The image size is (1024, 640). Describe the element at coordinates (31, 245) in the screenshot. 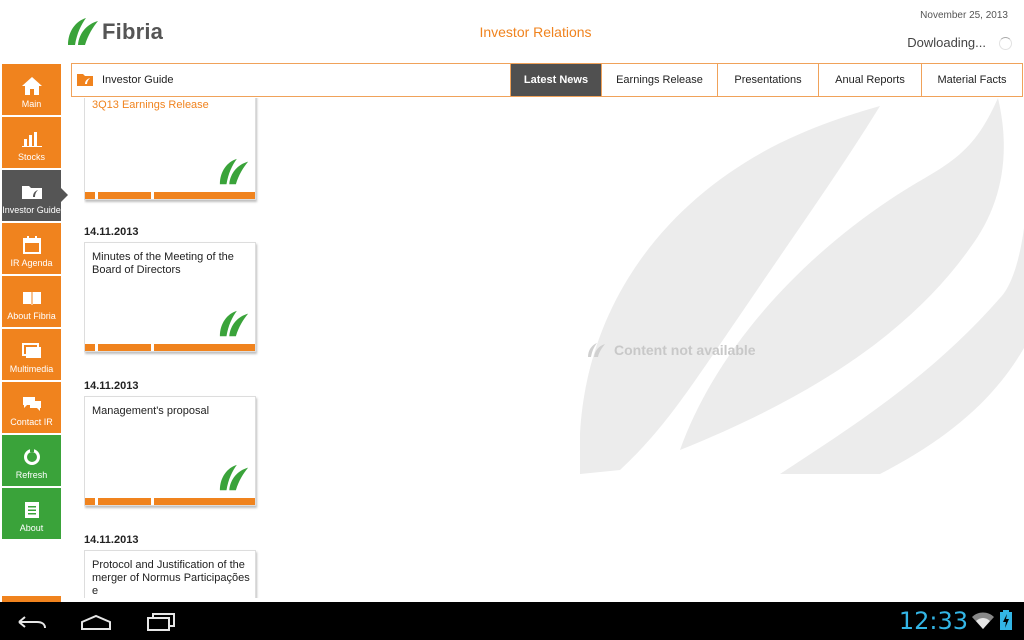

I see `calendar-icon` at that location.